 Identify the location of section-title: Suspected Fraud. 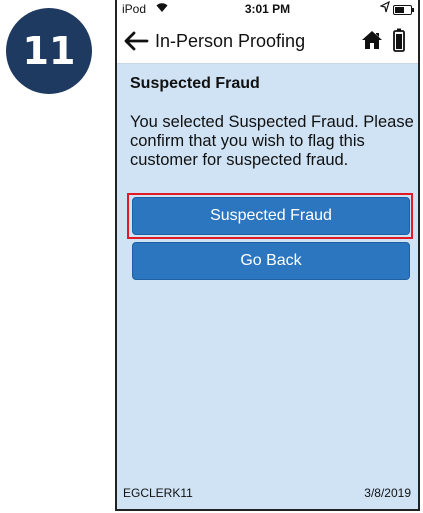
(195, 83).